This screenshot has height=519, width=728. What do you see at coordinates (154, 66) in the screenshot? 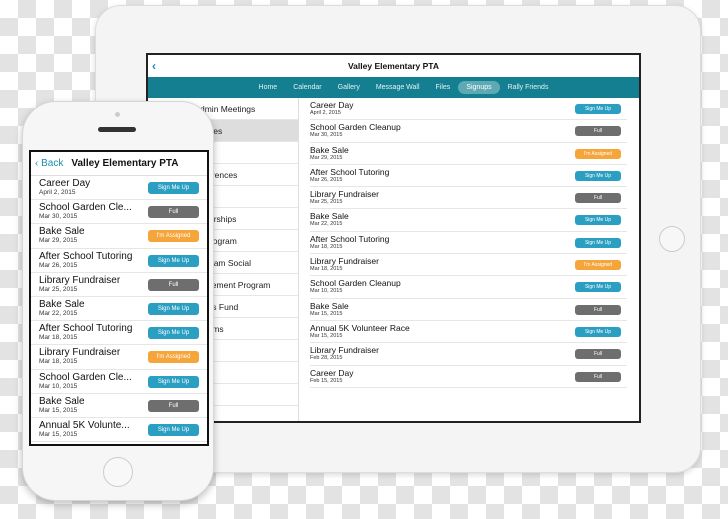
I see `back-chevron-icon: ‹` at bounding box center [154, 66].